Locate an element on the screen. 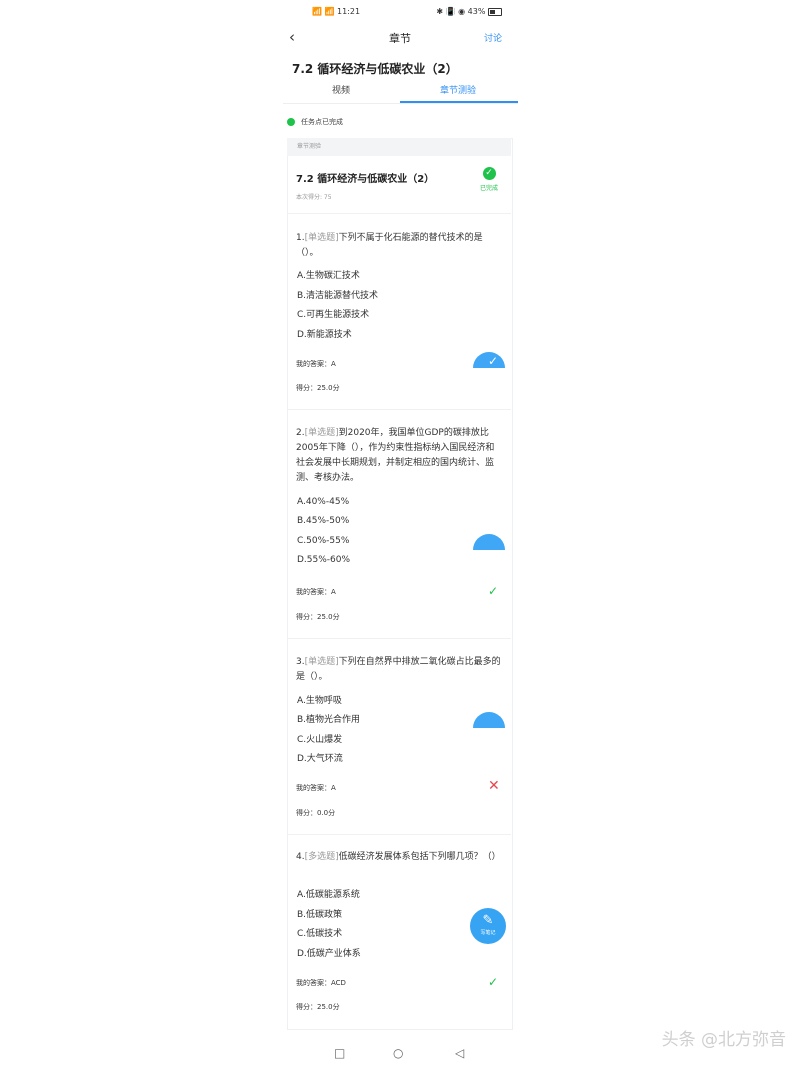  status-icons: ✱ 📳 ◉ 43% is located at coordinates (469, 11).